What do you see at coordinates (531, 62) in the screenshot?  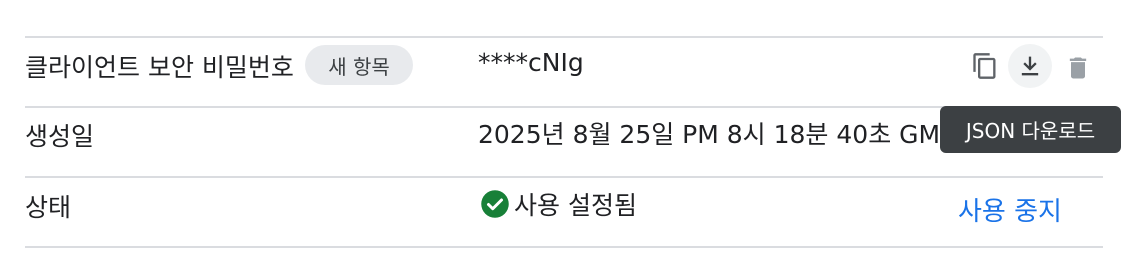 I see `client-secret-value: ****cNIg` at bounding box center [531, 62].